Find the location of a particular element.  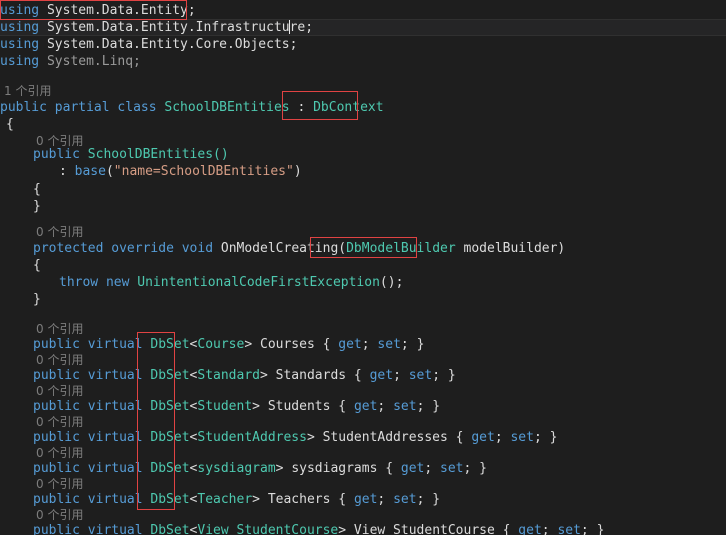

property-name-studentaddresses: StudentAddresses is located at coordinates (385, 437).